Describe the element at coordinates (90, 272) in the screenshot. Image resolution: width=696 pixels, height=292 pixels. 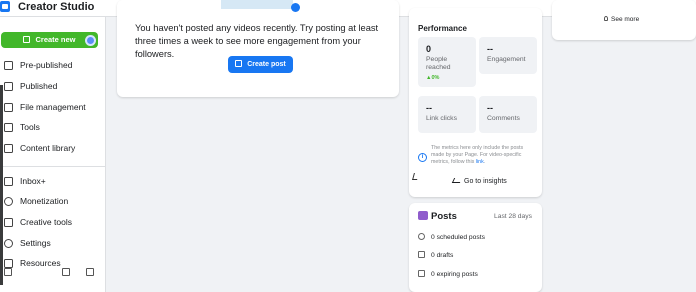
I see `footer-page-icon` at that location.